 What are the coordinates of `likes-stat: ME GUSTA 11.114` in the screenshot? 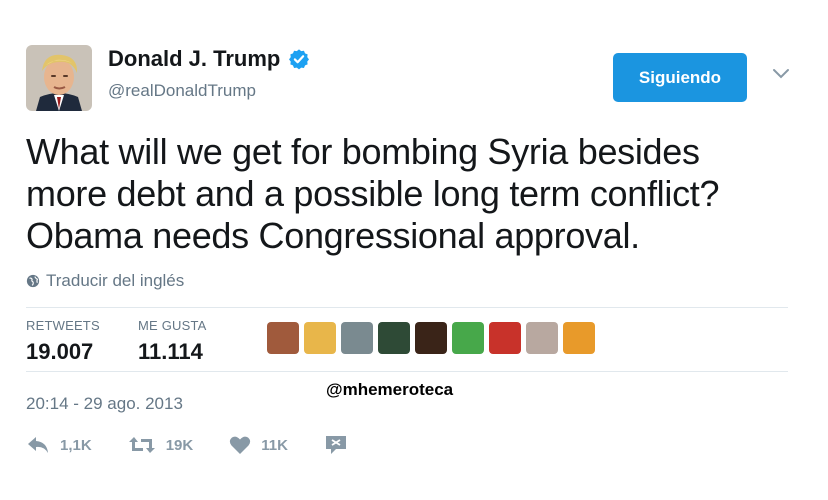 It's located at (172, 341).